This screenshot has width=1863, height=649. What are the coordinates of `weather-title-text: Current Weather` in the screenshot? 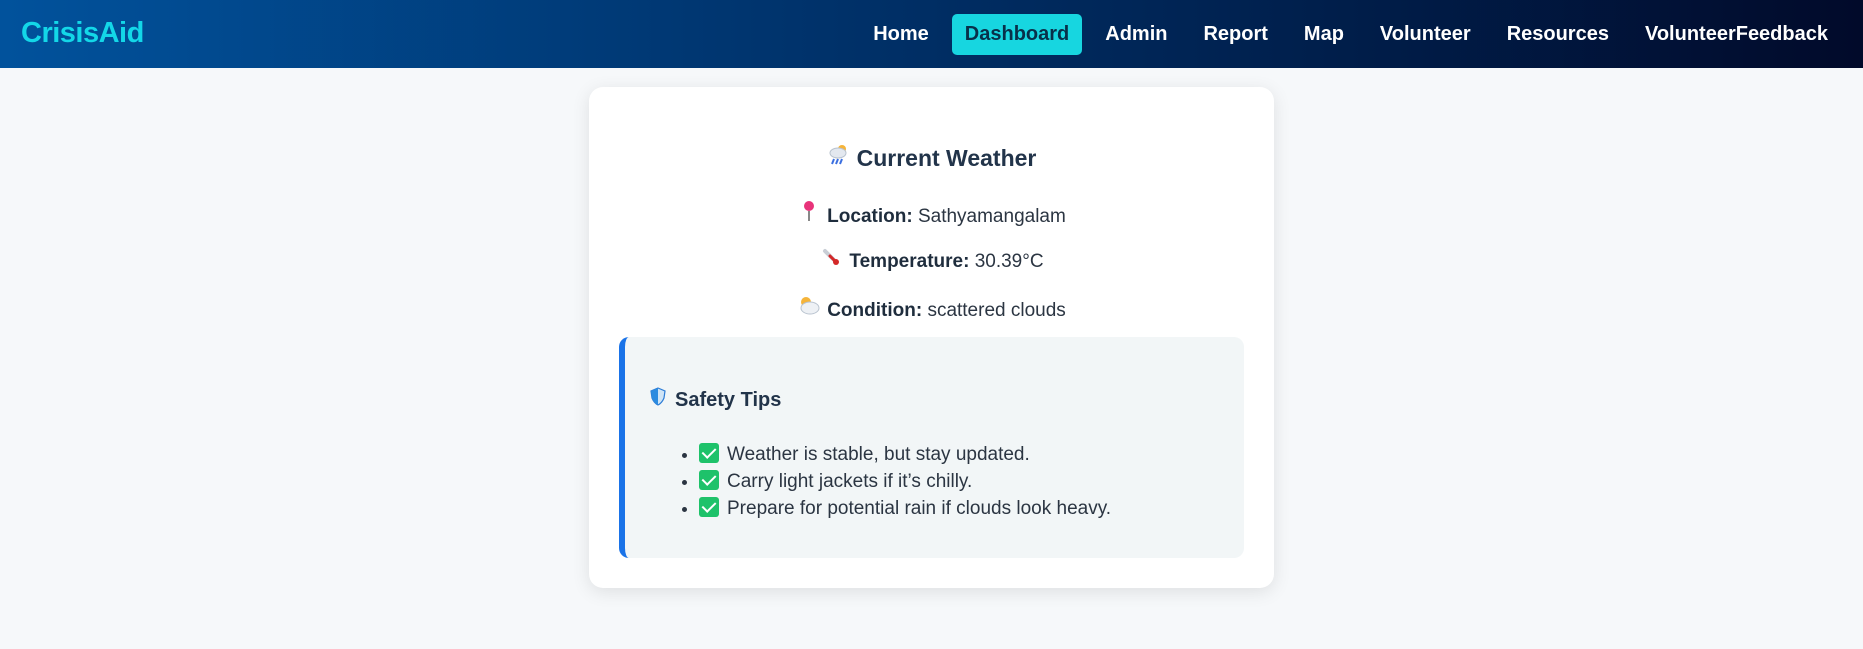 It's located at (946, 158).